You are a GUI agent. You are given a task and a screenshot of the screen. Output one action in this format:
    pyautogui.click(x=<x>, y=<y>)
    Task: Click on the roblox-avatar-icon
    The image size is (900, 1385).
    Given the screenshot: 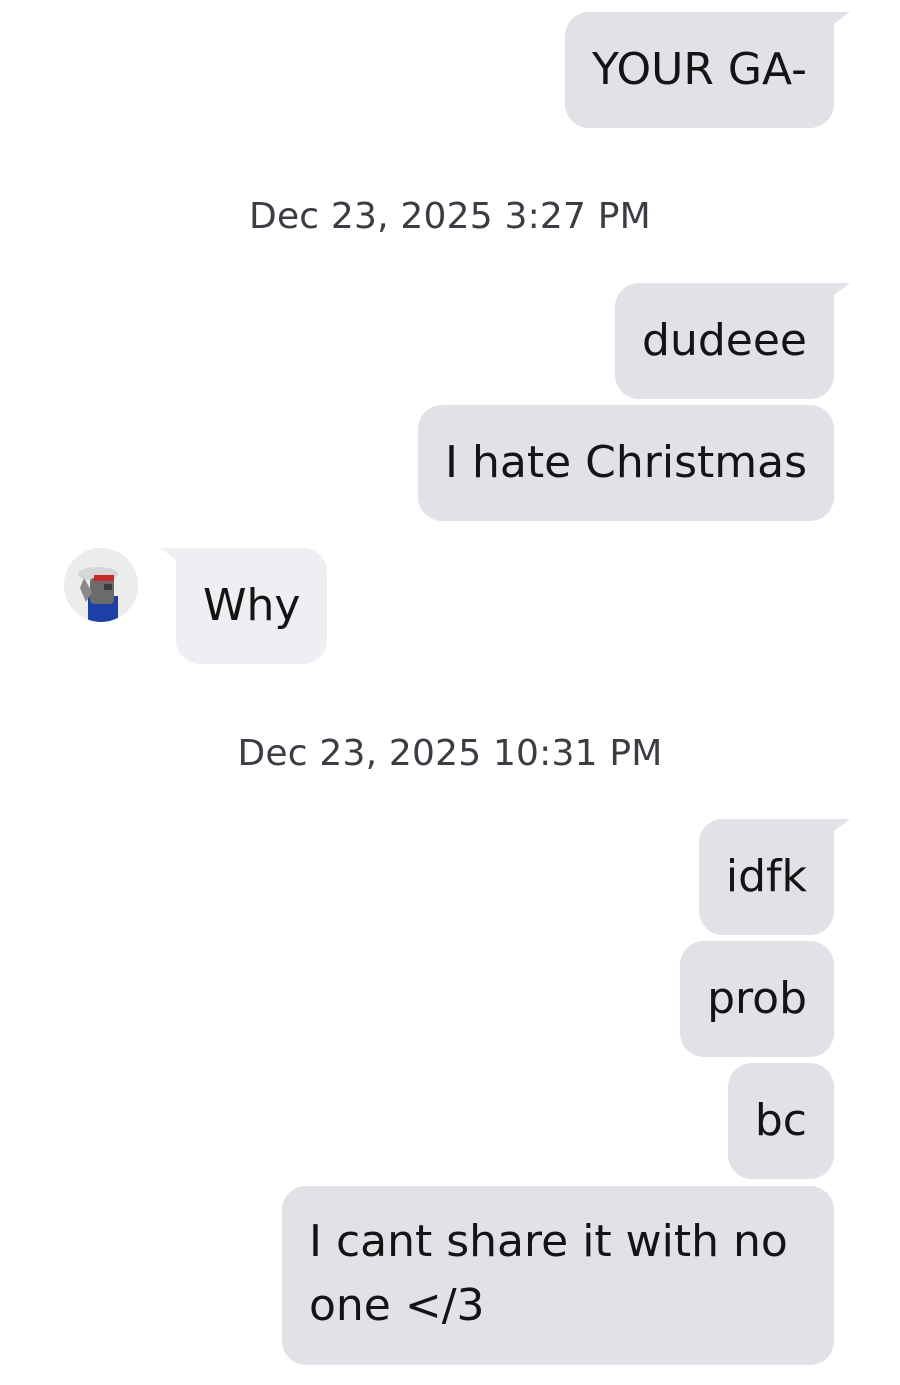 What is the action you would take?
    pyautogui.click(x=101, y=585)
    